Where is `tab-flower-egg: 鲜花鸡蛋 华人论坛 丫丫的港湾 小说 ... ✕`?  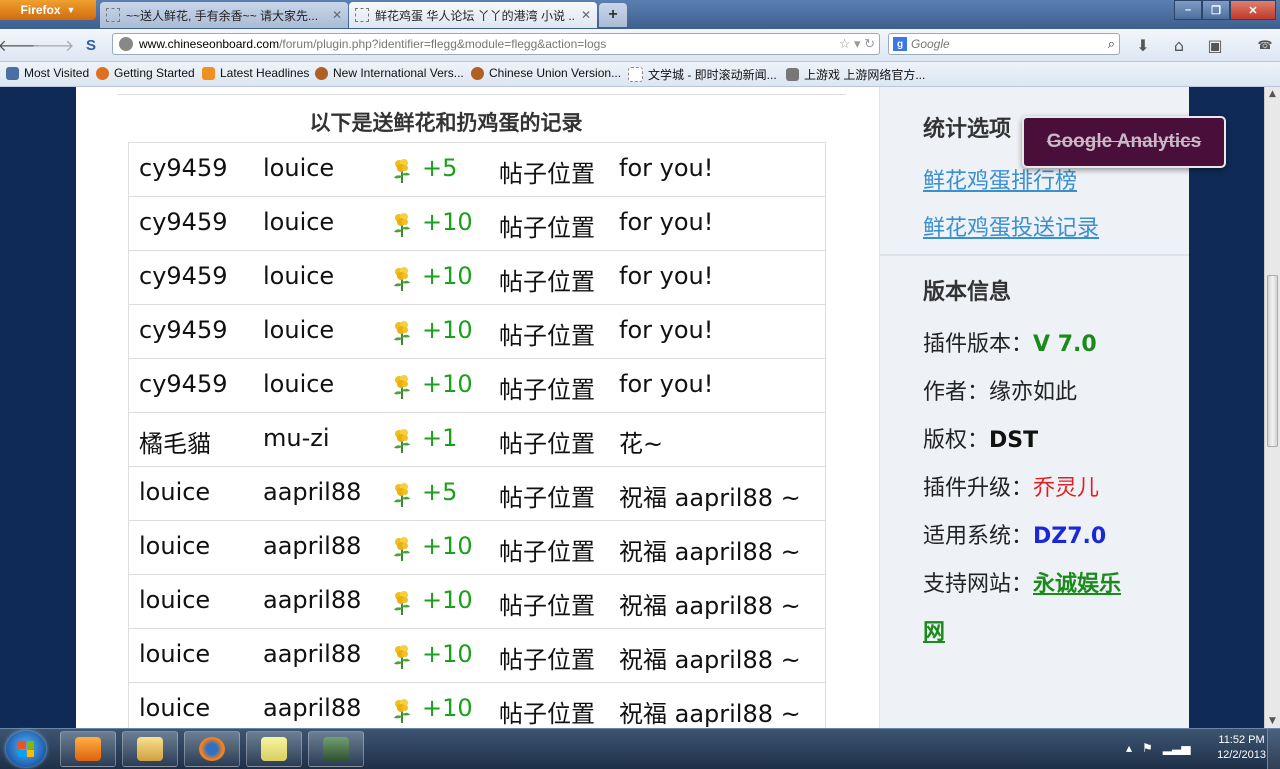 tab-flower-egg: 鲜花鸡蛋 华人论坛 丫丫的港湾 小说 ... ✕ is located at coordinates (473, 15).